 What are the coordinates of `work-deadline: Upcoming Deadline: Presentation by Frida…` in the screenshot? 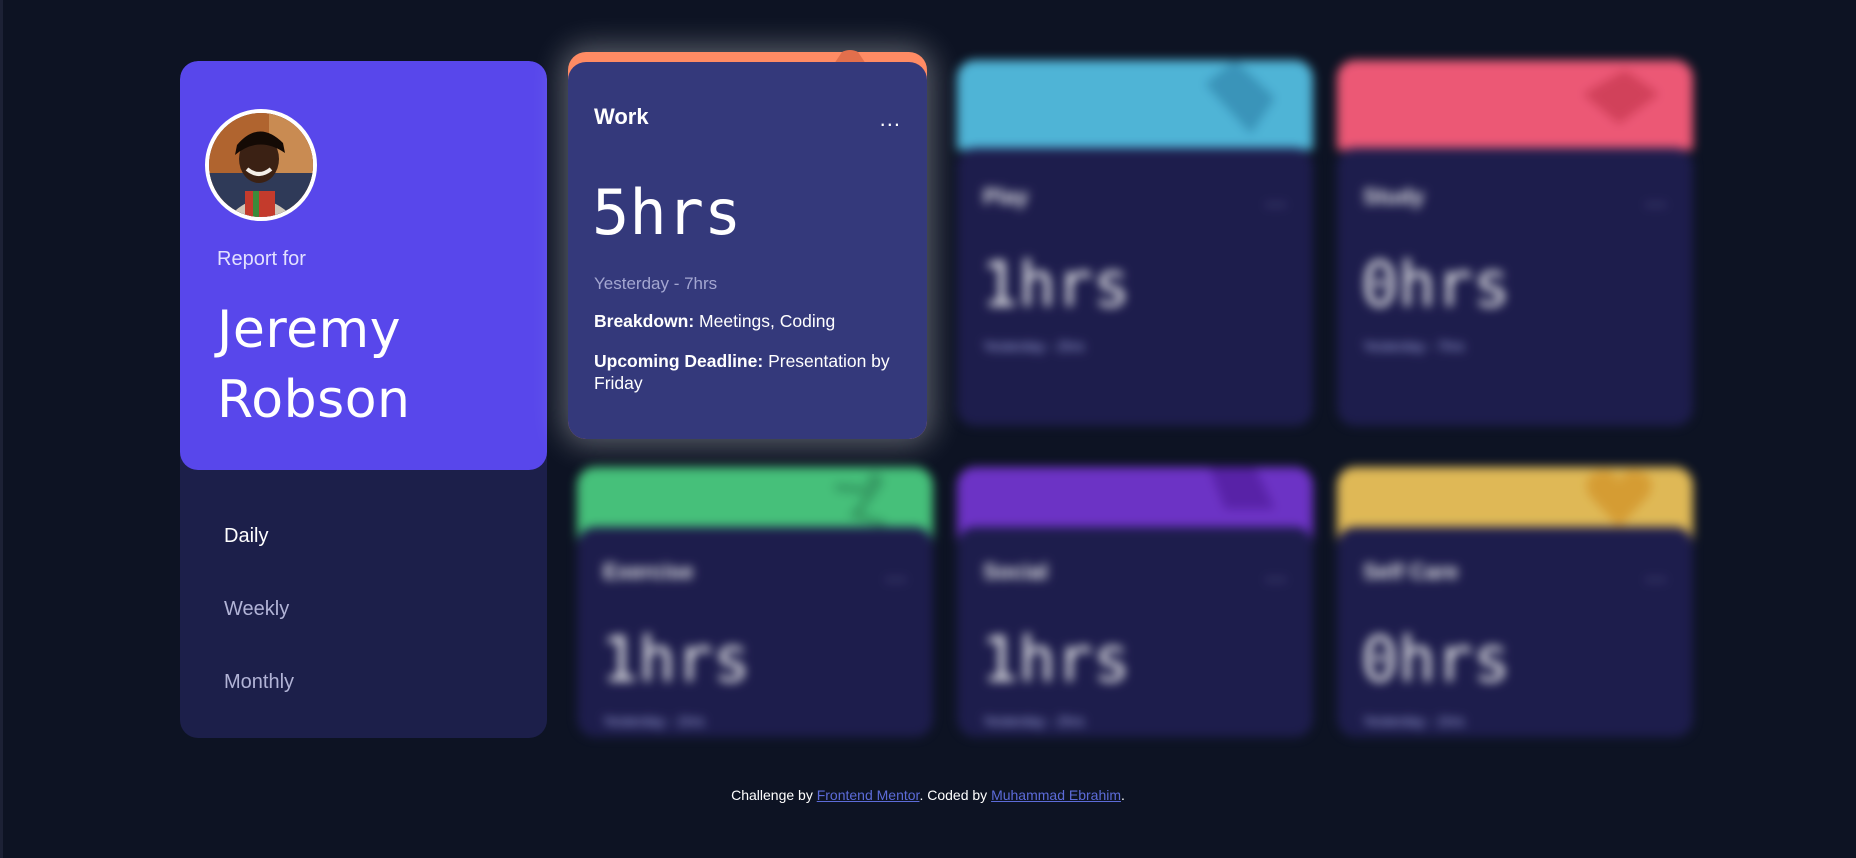 It's located at (749, 372).